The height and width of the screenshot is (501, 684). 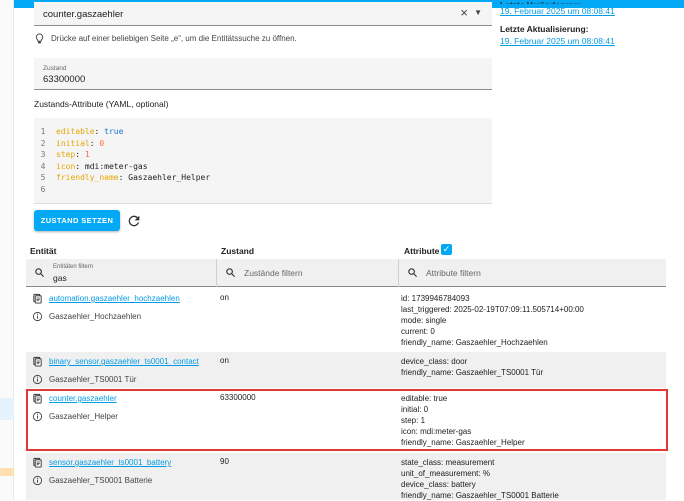 I want to click on friendly-name: Gaszaehler_TS0001 Tür, so click(x=93, y=379).